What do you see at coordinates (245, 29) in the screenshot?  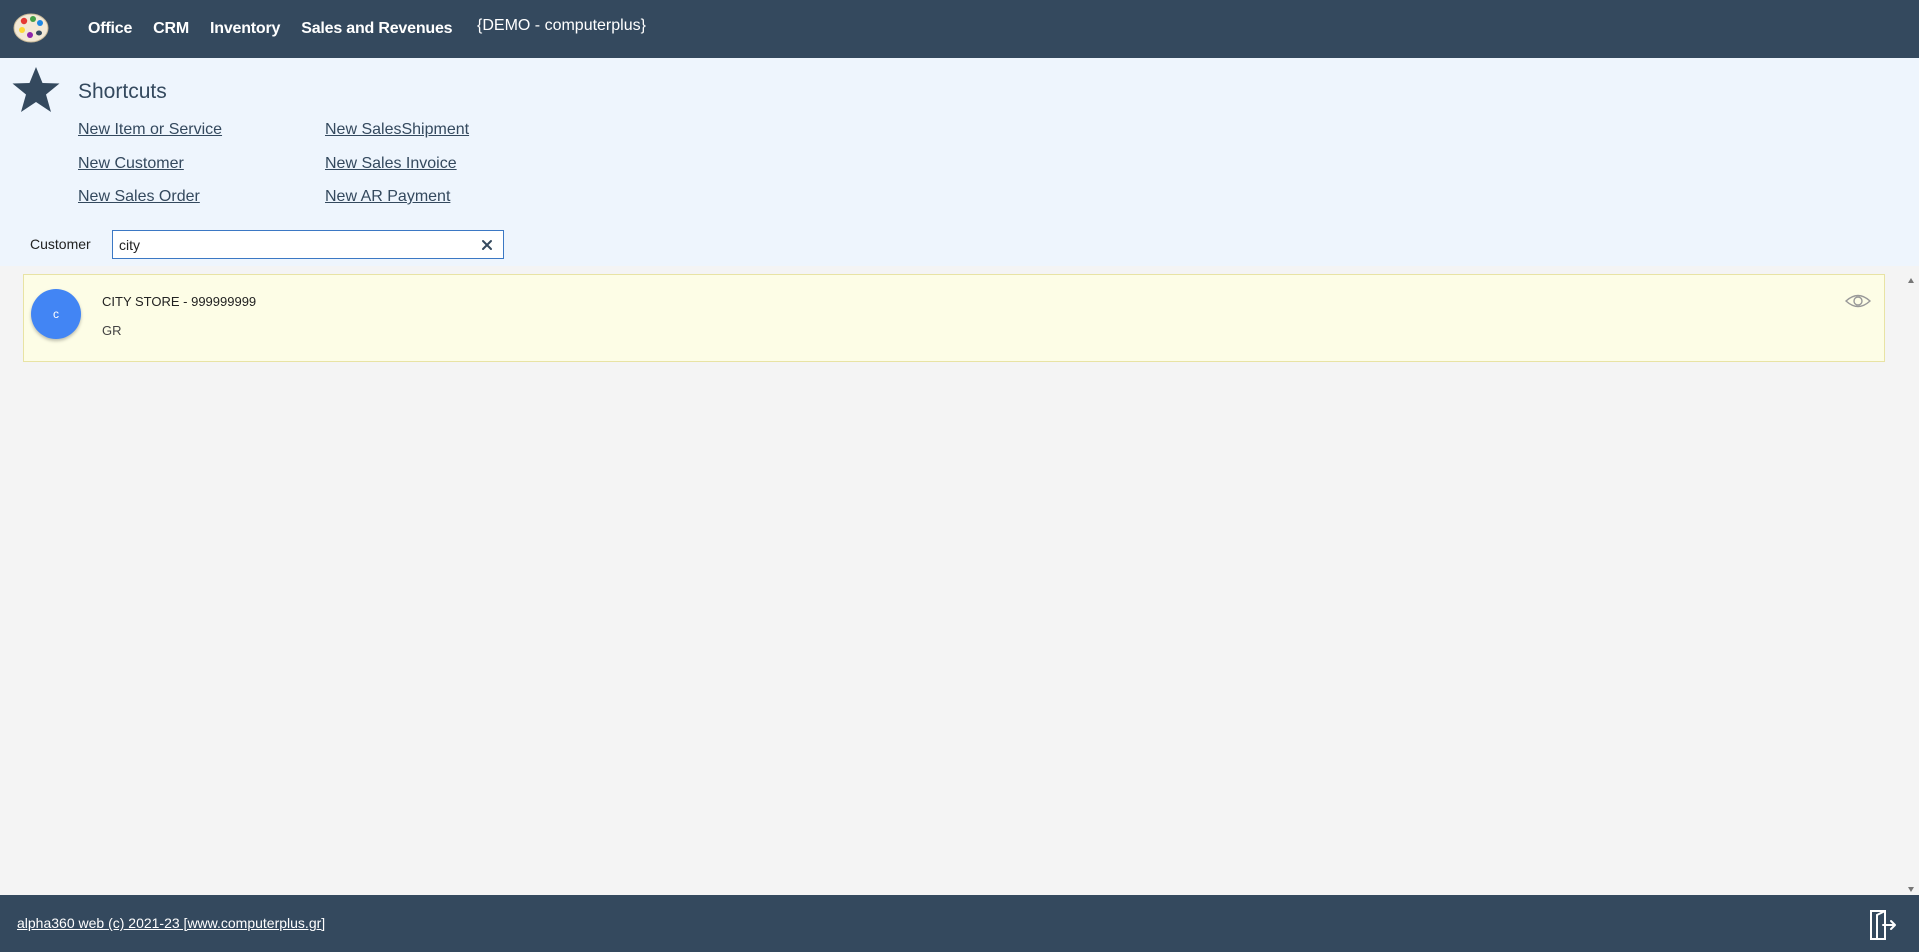 I see `nav-inventory: Inventory` at bounding box center [245, 29].